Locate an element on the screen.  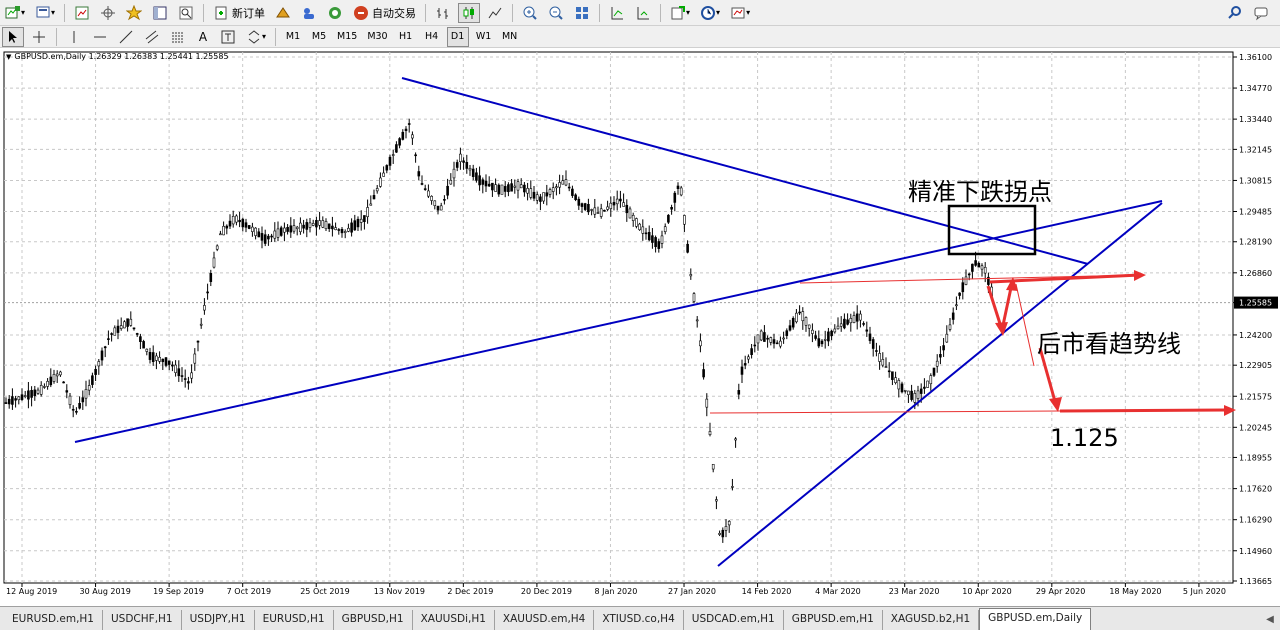
signals-button is located at coordinates (309, 13).